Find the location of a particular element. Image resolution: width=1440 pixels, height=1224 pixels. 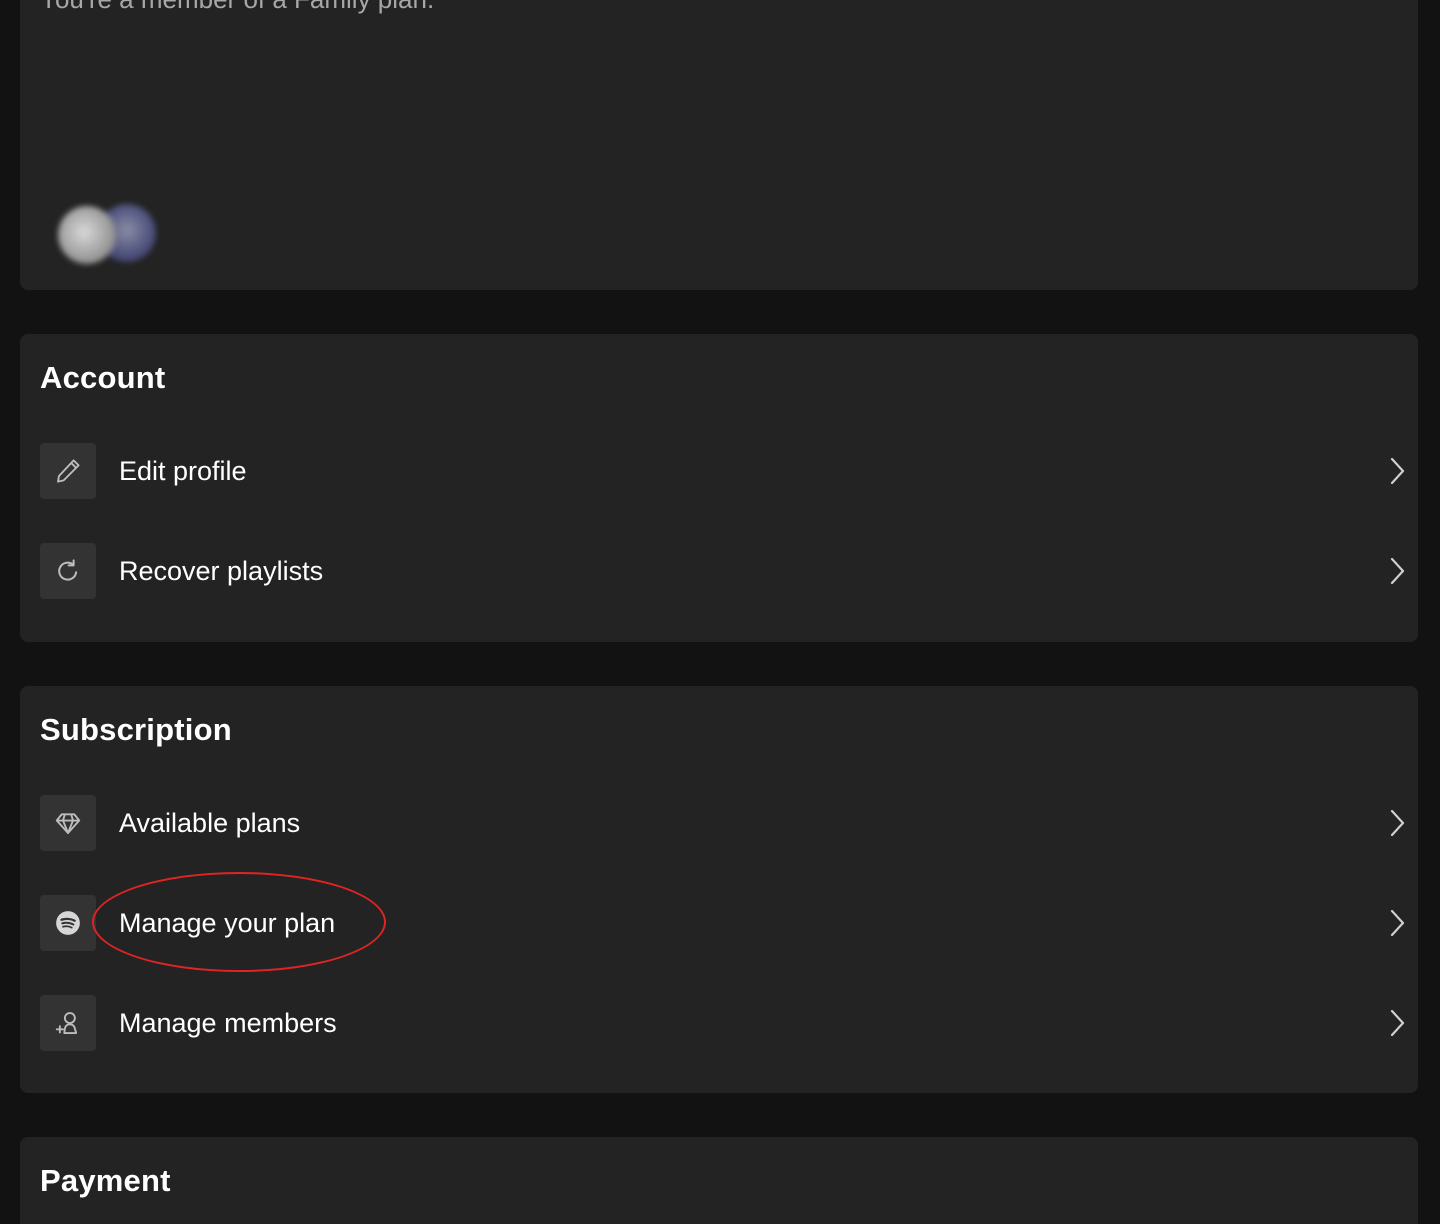

diamond-icon is located at coordinates (68, 823).